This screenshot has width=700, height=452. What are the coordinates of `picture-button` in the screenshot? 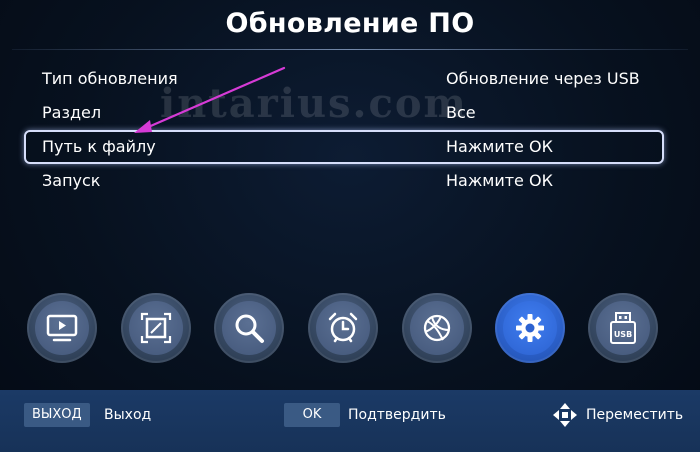 It's located at (156, 328).